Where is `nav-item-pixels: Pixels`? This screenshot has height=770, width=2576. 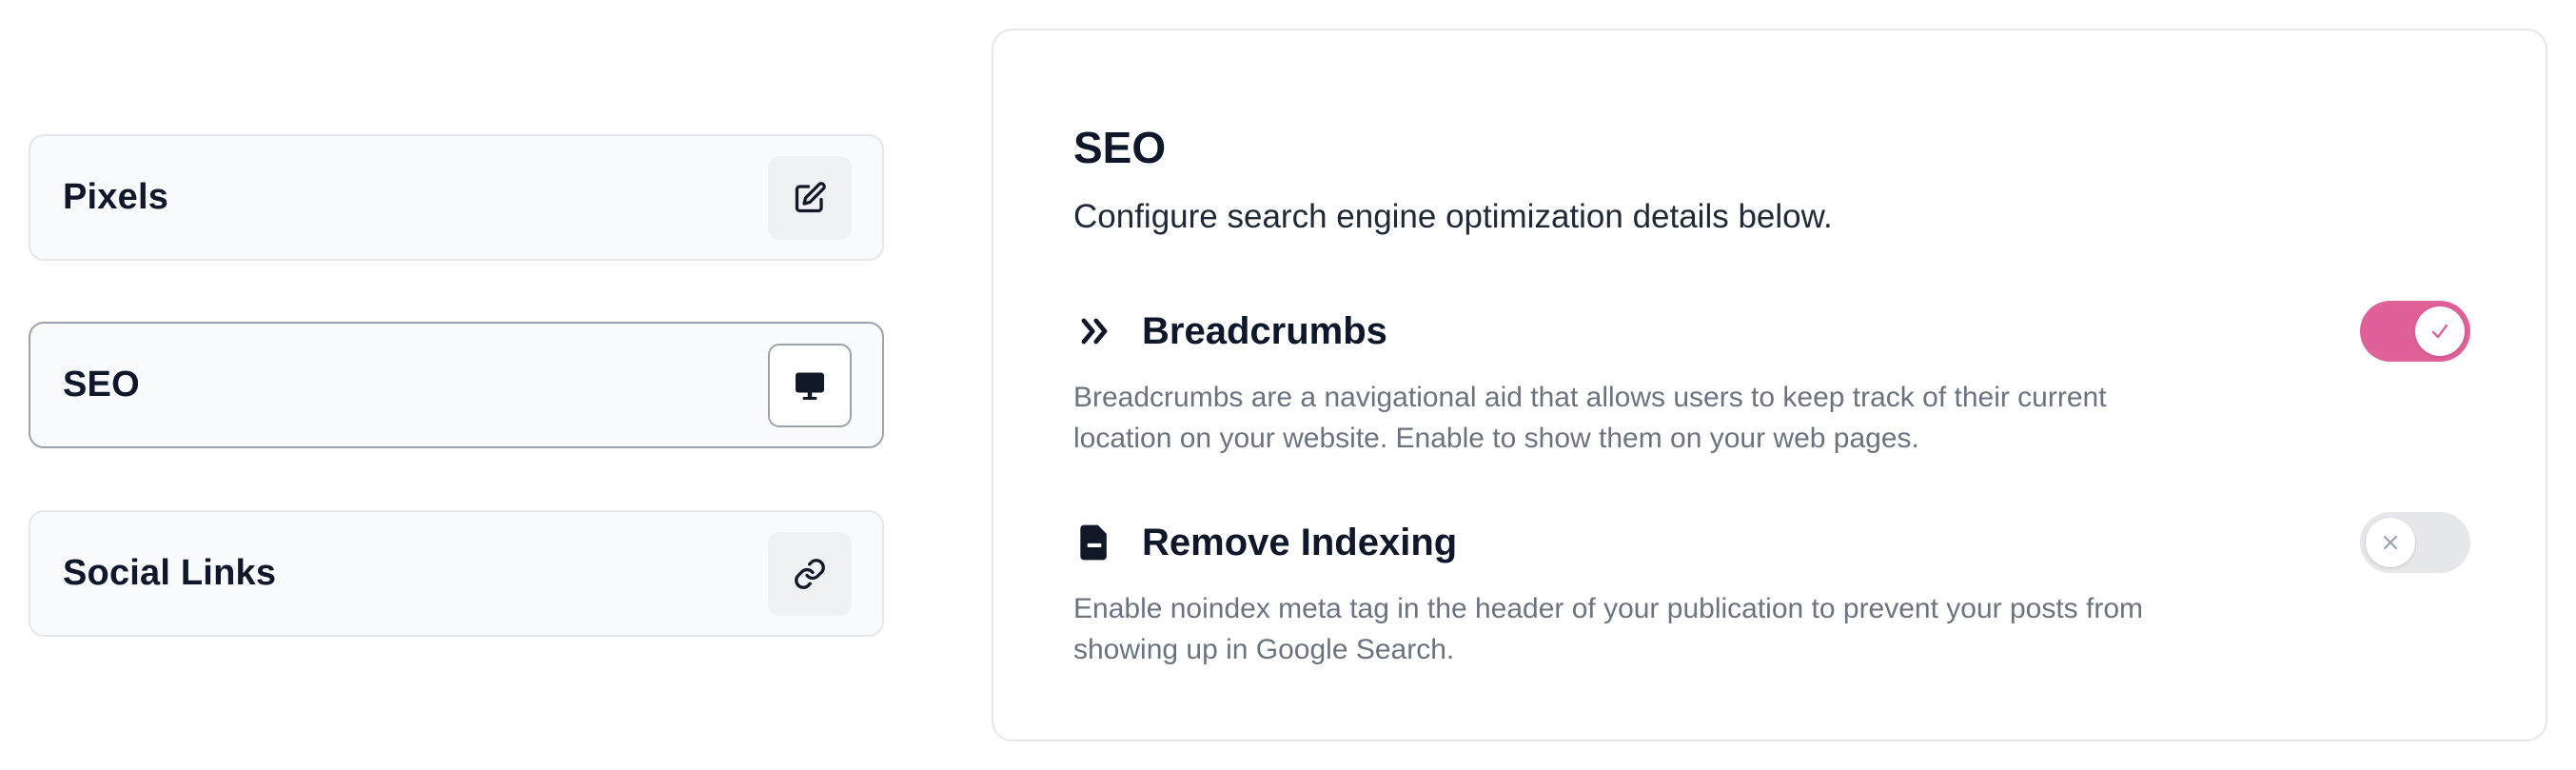
nav-item-pixels: Pixels is located at coordinates (456, 197).